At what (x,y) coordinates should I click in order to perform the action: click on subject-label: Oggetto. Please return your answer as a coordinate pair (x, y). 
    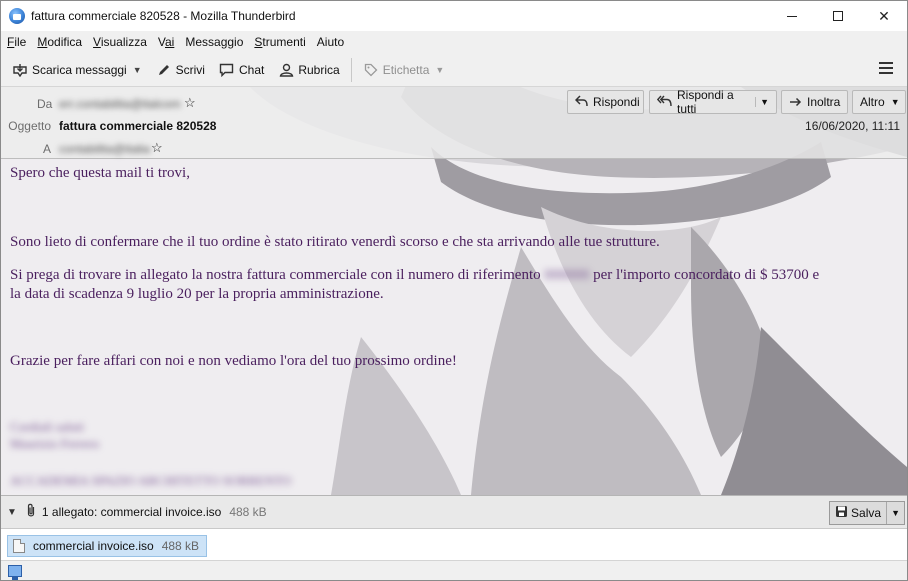
    Looking at the image, I should click on (29, 126).